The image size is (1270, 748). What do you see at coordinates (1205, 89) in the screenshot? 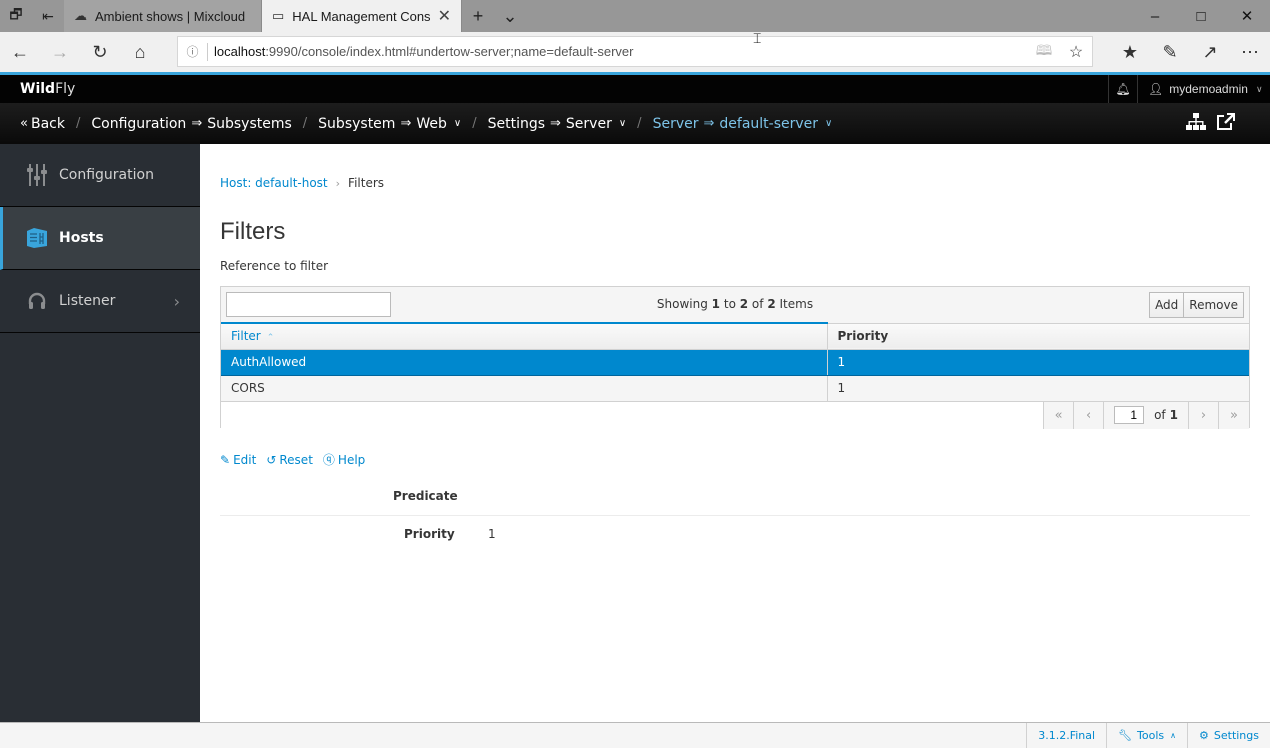
I see `user-menu: 👤︎ mydemoadmin ∨` at bounding box center [1205, 89].